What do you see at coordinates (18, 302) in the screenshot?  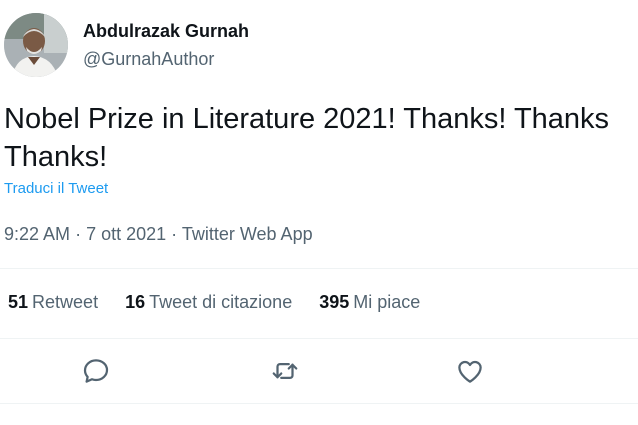 I see `retweet-count-value: 51` at bounding box center [18, 302].